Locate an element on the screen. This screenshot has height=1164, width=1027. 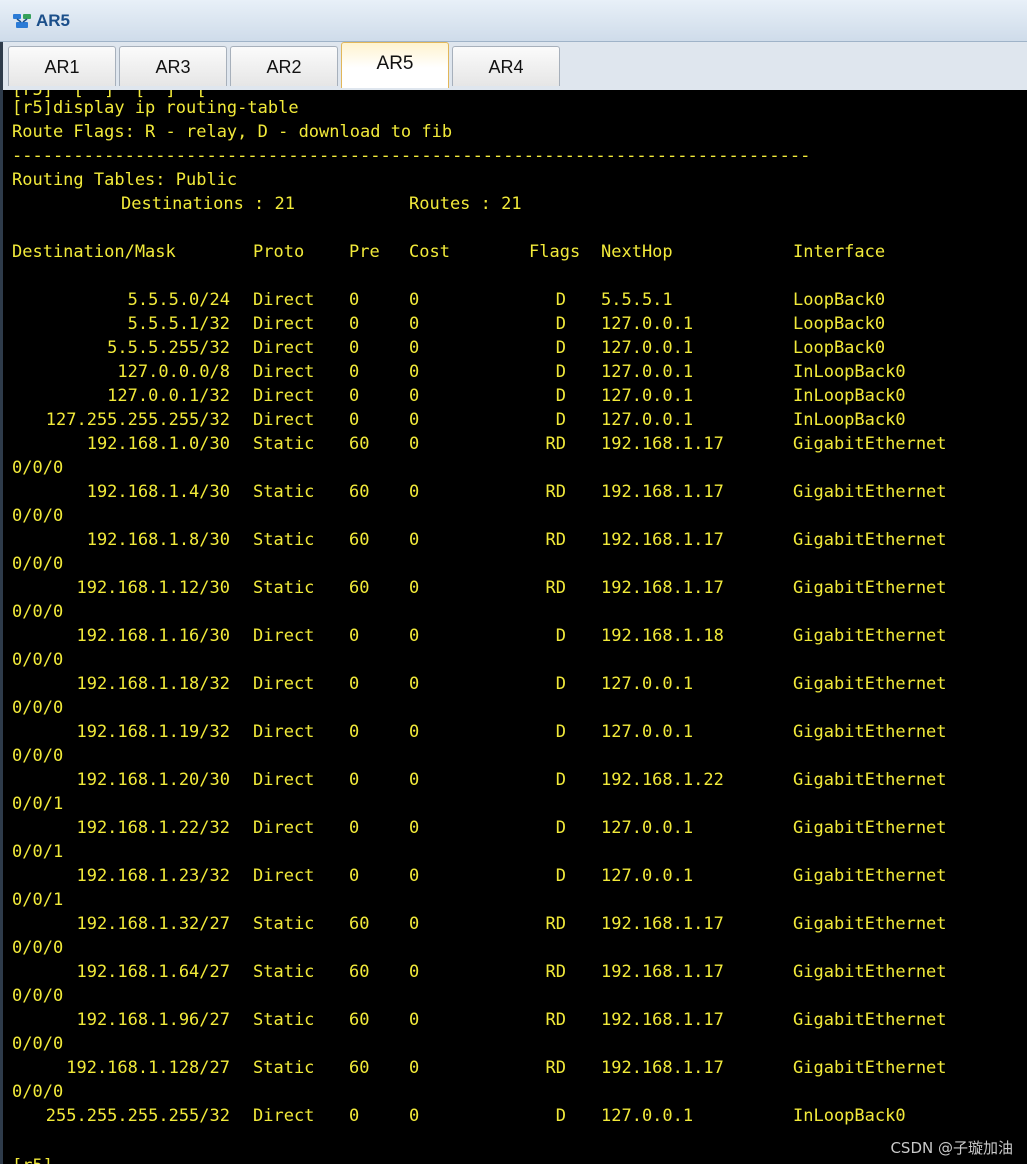
route-dest-cell: 192.168.1.18/32 is located at coordinates (153, 684).